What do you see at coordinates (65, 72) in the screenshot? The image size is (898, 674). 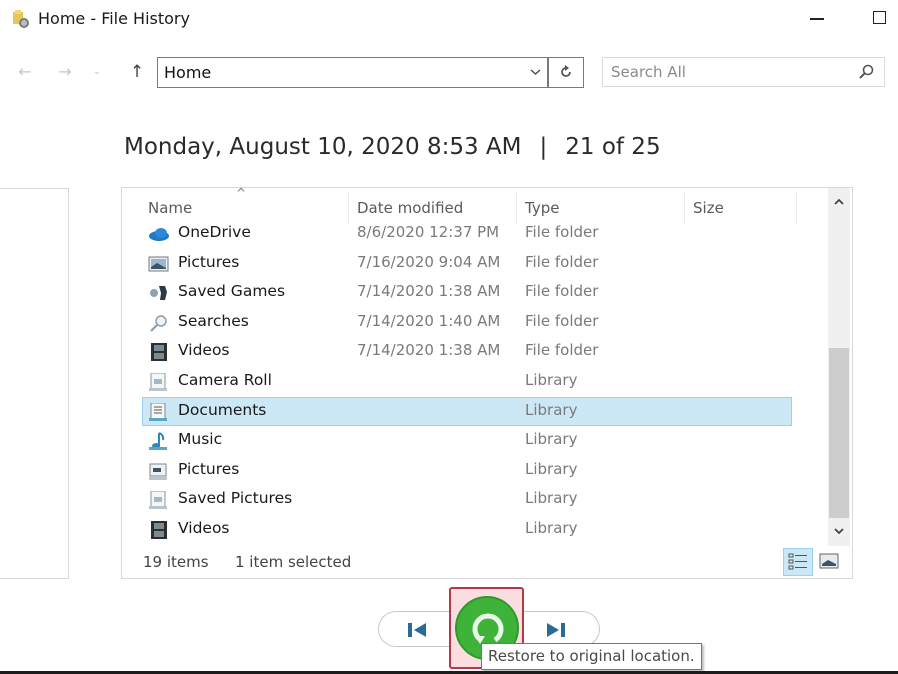 I see `forward-button: →` at bounding box center [65, 72].